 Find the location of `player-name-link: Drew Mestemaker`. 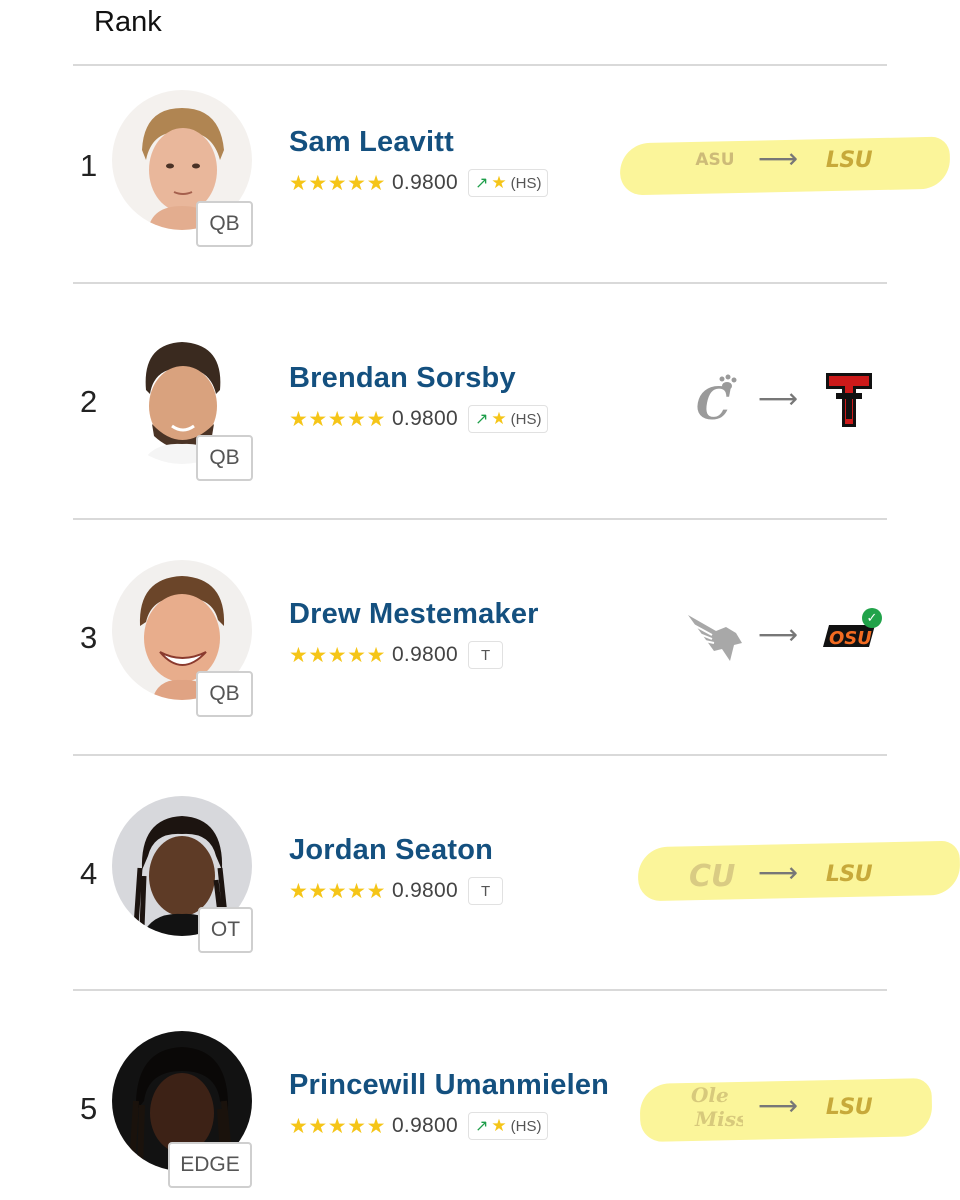

player-name-link: Drew Mestemaker is located at coordinates (414, 614).